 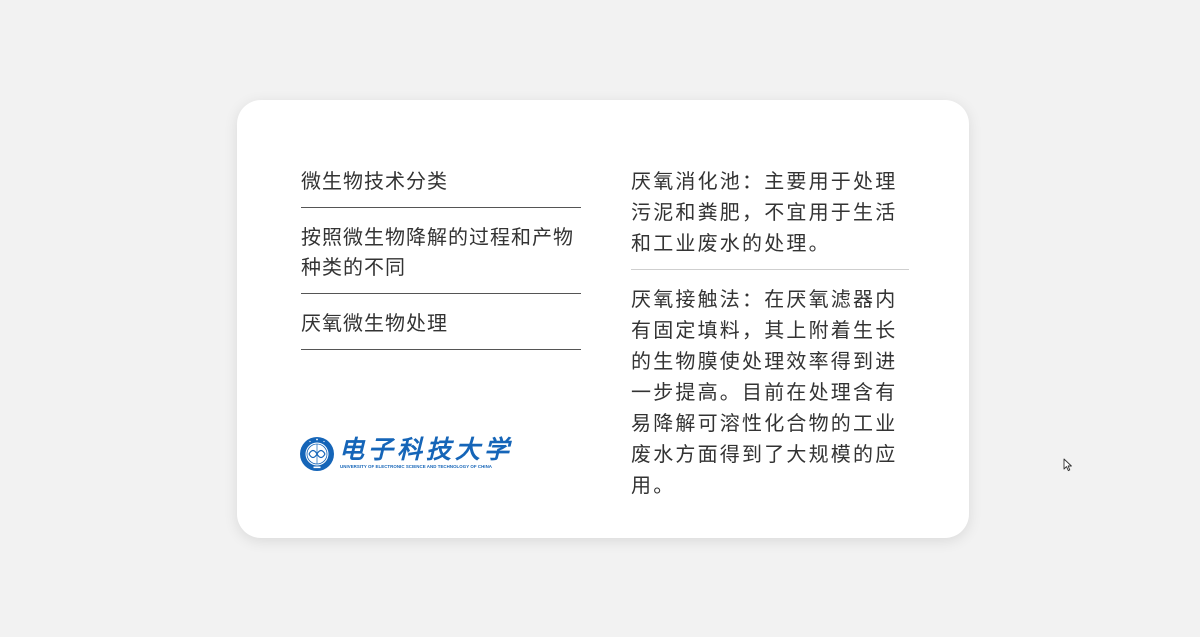 I want to click on right-item-digester: 厌氧消化池：主要用于处理污泥和粪肥，不宜用于生活和工业废水的处理。, so click(x=770, y=218).